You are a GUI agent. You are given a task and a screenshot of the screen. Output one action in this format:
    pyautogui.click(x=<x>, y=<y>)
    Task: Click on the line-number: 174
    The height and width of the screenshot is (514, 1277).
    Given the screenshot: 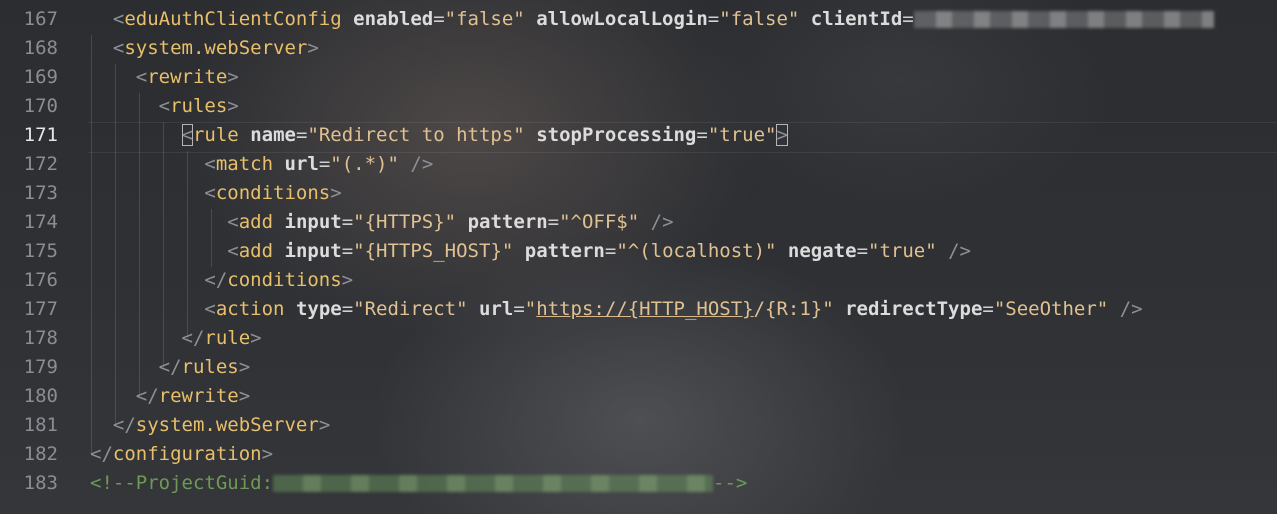 What is the action you would take?
    pyautogui.click(x=40, y=222)
    